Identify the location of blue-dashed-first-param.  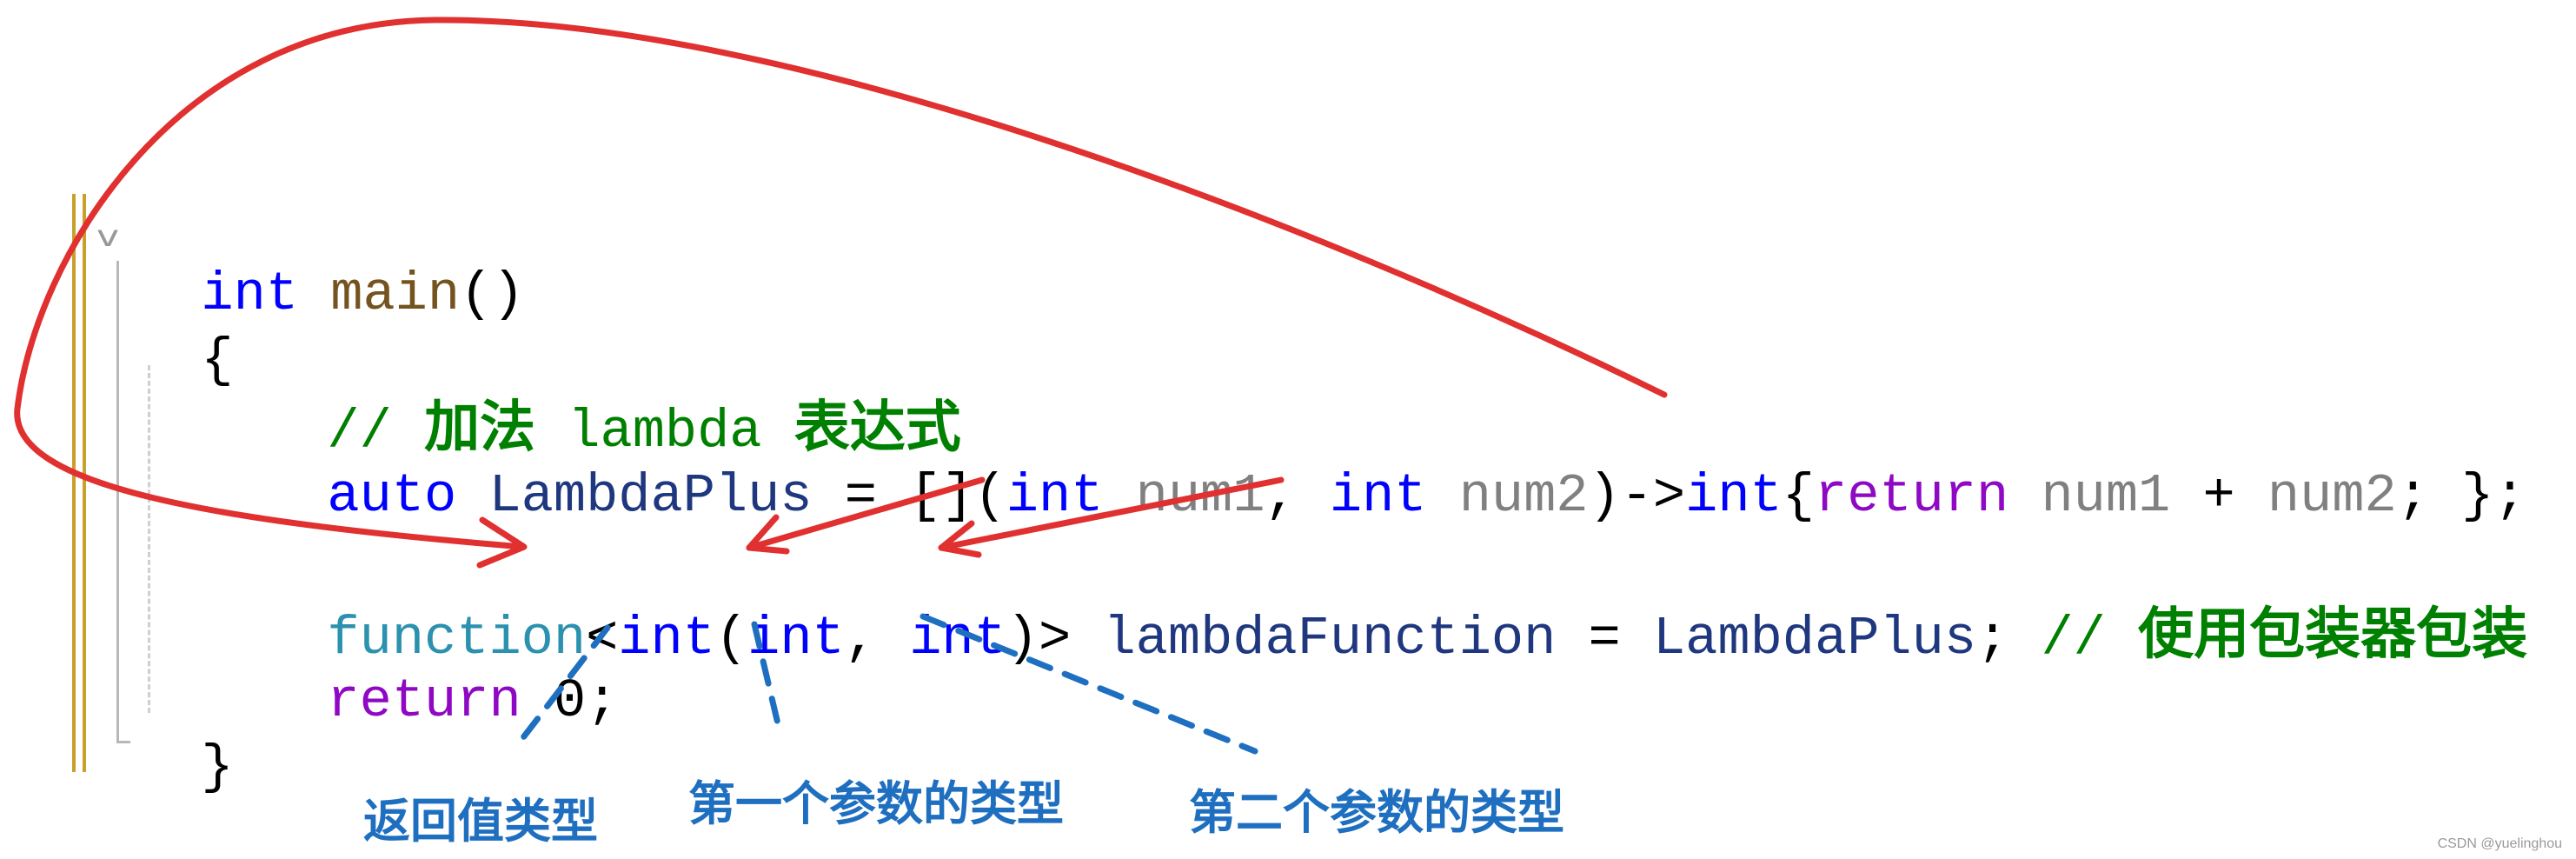
(767, 679).